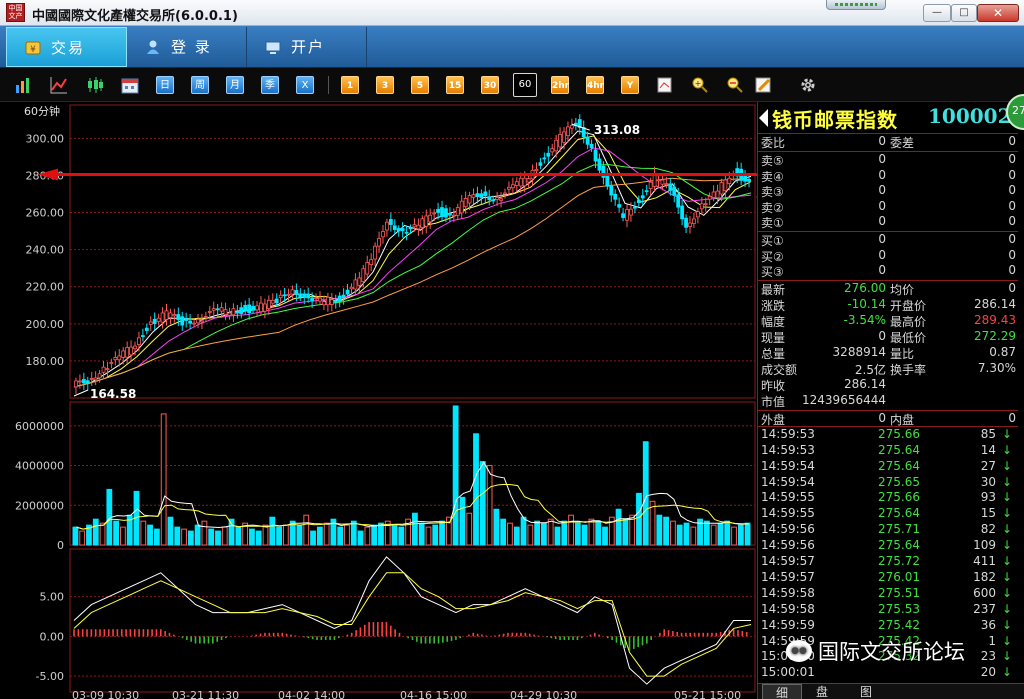 This screenshot has height=699, width=1024. What do you see at coordinates (130, 85) in the screenshot?
I see `calendar-icon` at bounding box center [130, 85].